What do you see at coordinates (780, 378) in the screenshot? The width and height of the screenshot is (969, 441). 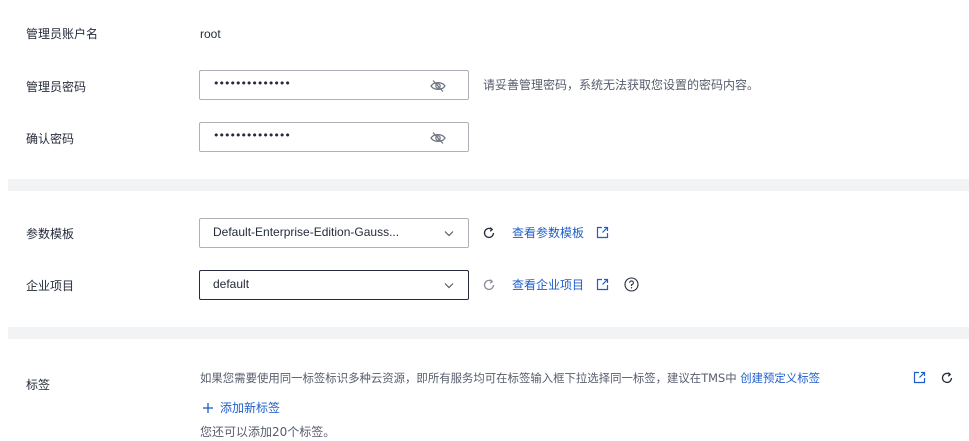 I see `create-predefined-tag-link: 创建预定义标签` at bounding box center [780, 378].